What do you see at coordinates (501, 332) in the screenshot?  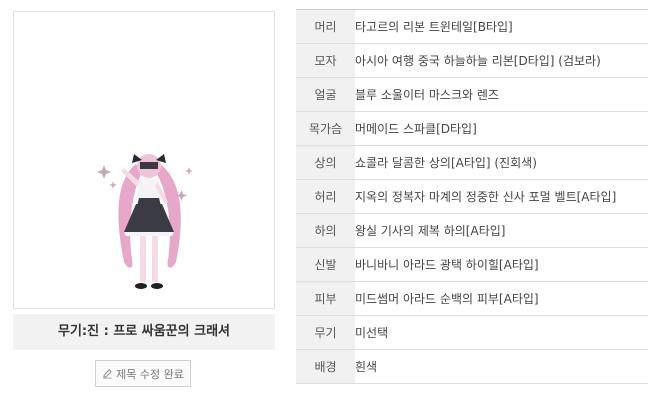 I see `item-value: 미선택` at bounding box center [501, 332].